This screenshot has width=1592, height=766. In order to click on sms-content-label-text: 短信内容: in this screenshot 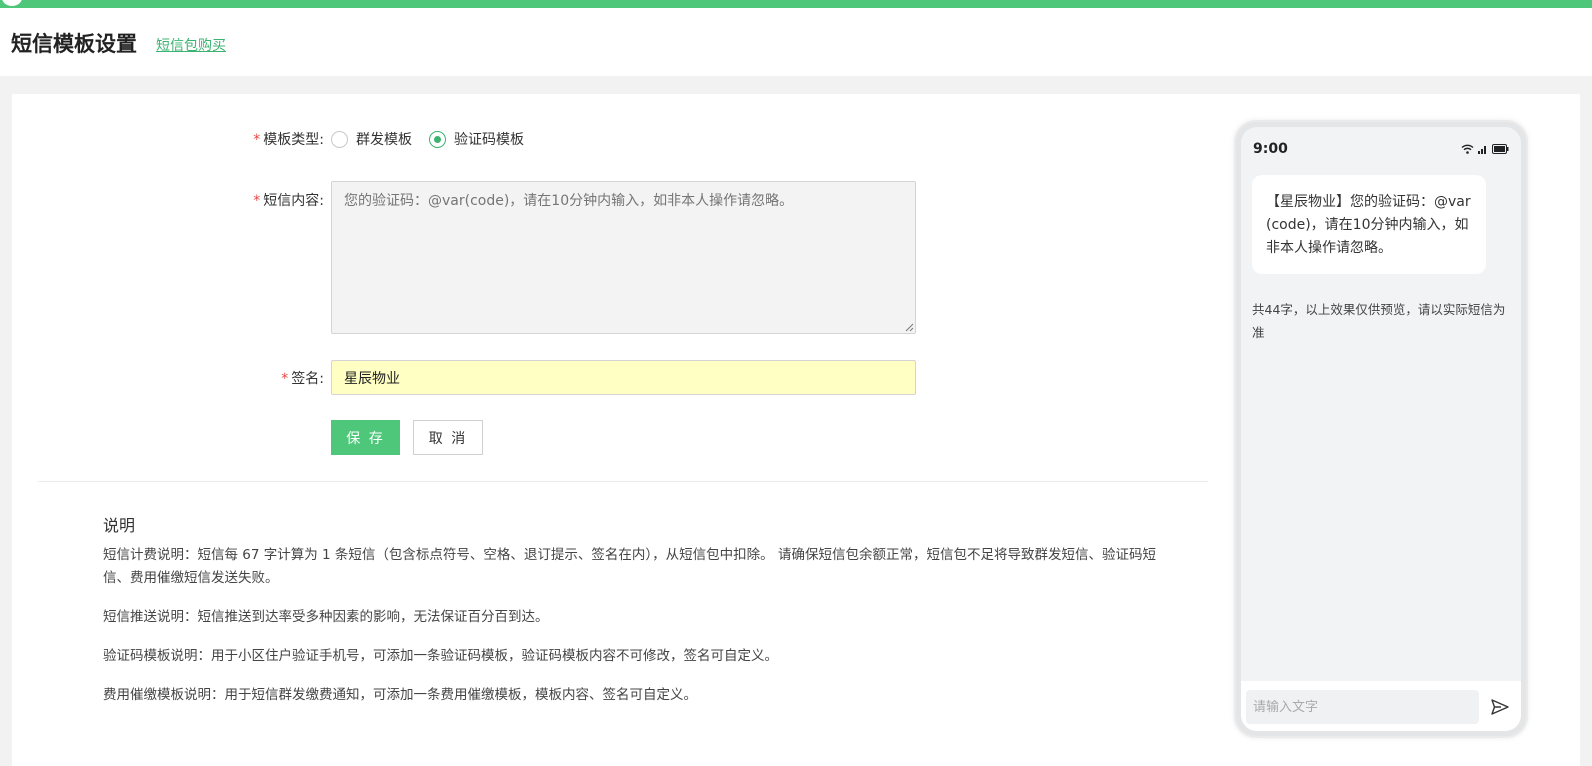, I will do `click(293, 201)`.